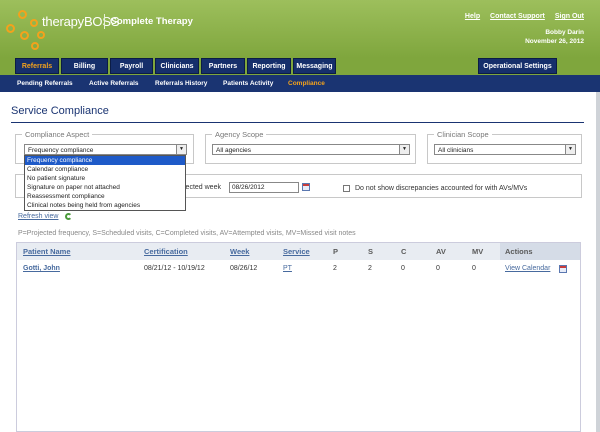 Image resolution: width=600 pixels, height=432 pixels. Describe the element at coordinates (47, 251) in the screenshot. I see `col-patient-name: Patient Name` at that location.